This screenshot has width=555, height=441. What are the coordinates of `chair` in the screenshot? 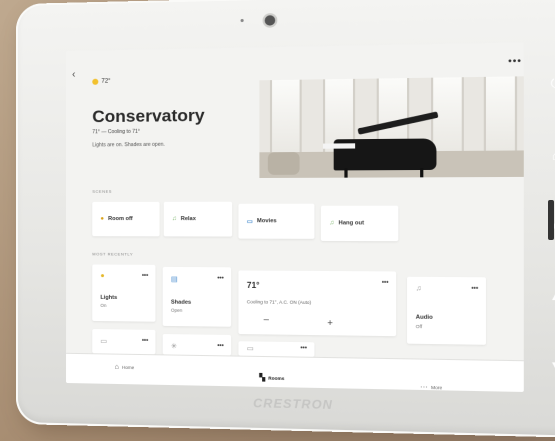 It's located at (283, 163).